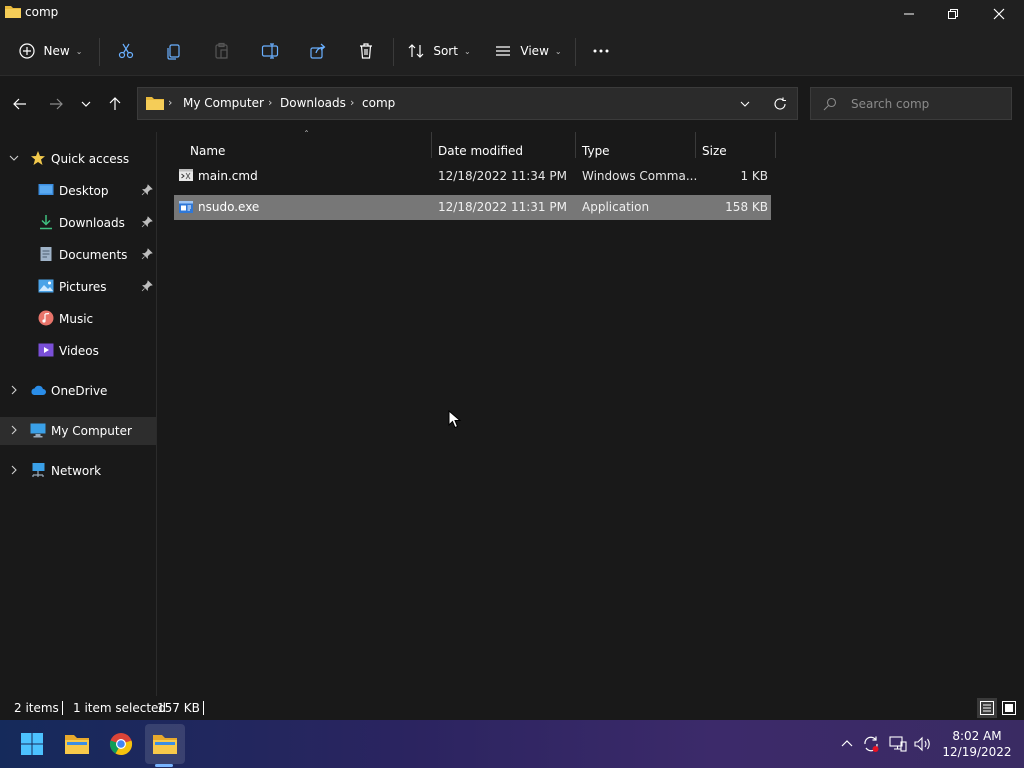  What do you see at coordinates (86, 104) in the screenshot?
I see `recent-locations-button` at bounding box center [86, 104].